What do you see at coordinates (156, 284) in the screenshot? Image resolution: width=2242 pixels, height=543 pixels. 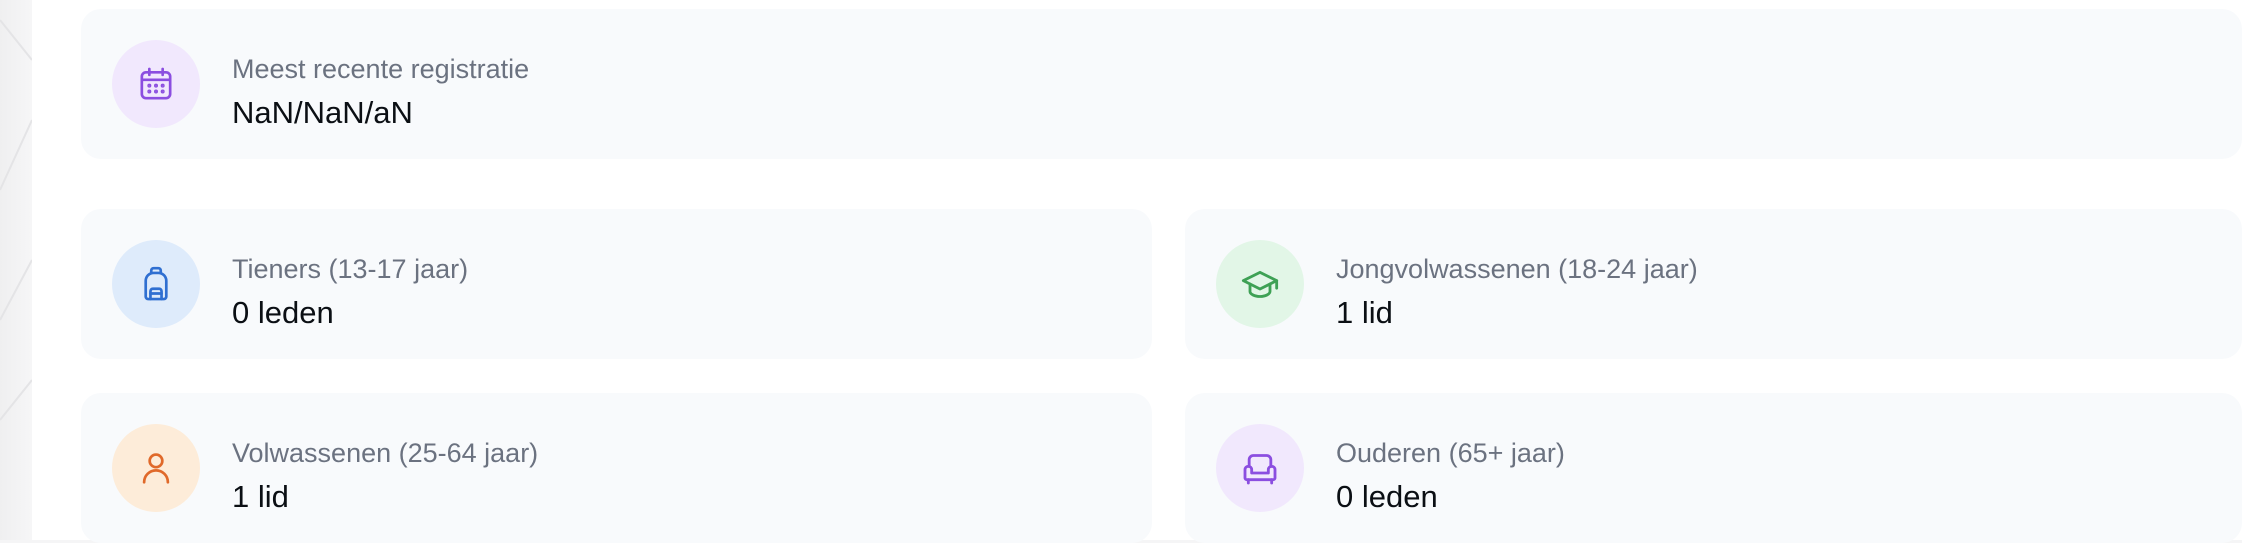 I see `backpack-icon` at bounding box center [156, 284].